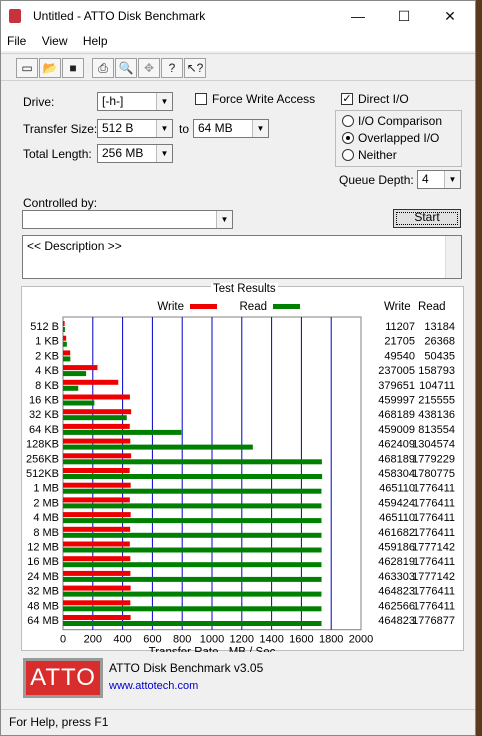 This screenshot has height=736, width=482. What do you see at coordinates (44, 401) in the screenshot?
I see `y-tick-label: 16 KB` at bounding box center [44, 401].